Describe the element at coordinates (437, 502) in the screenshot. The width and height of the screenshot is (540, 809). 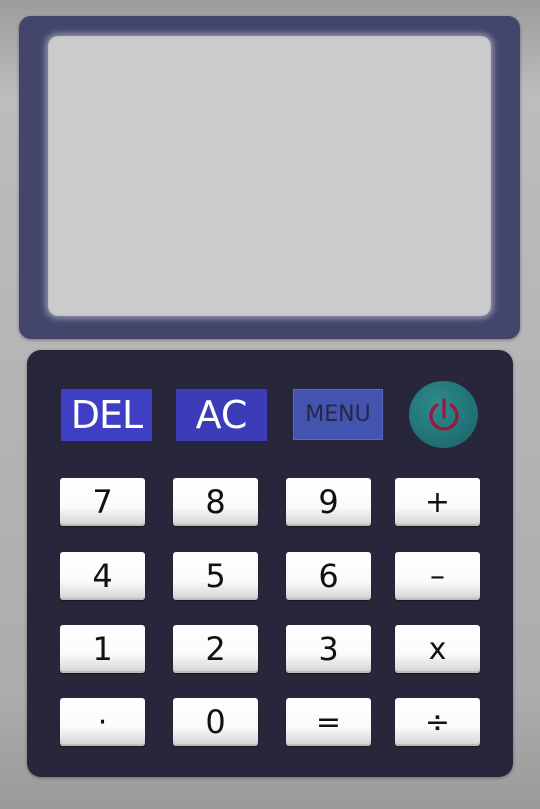
I see `plus-button: +` at that location.